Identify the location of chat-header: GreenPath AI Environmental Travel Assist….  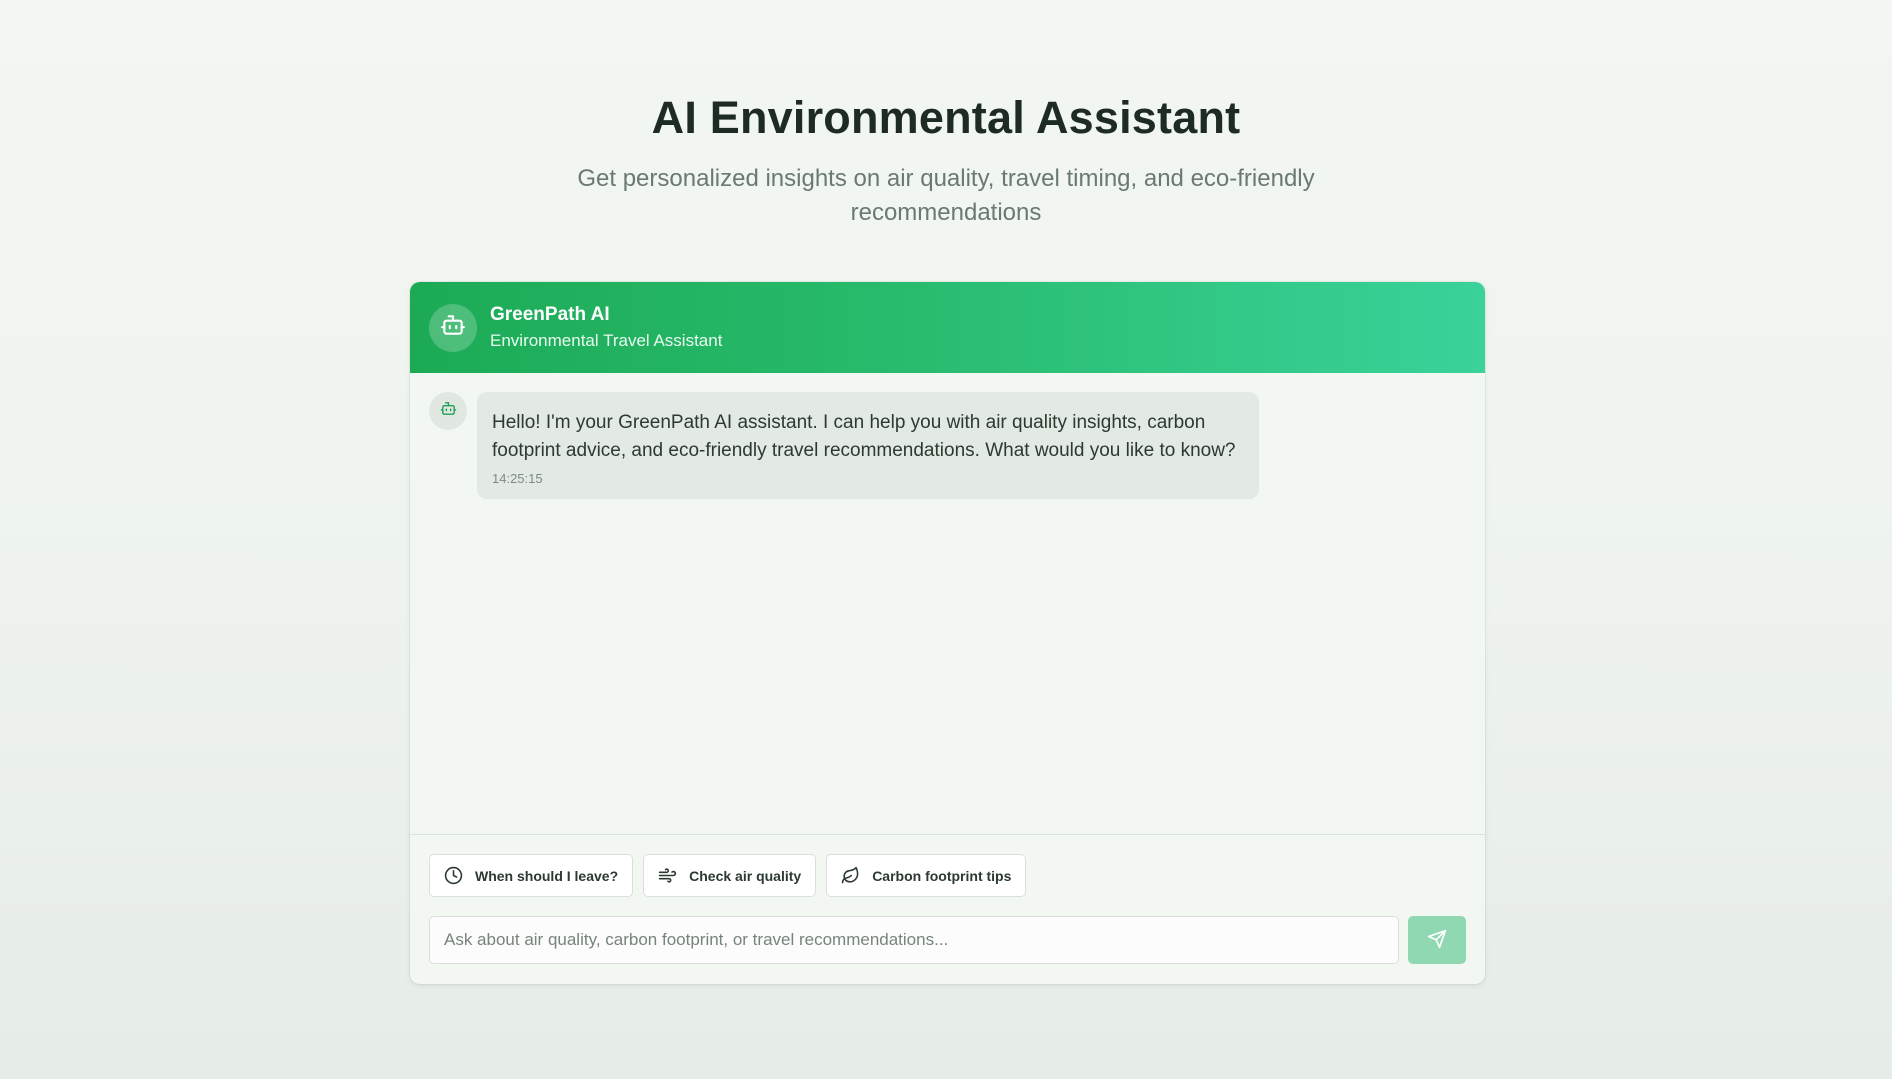
(947, 327).